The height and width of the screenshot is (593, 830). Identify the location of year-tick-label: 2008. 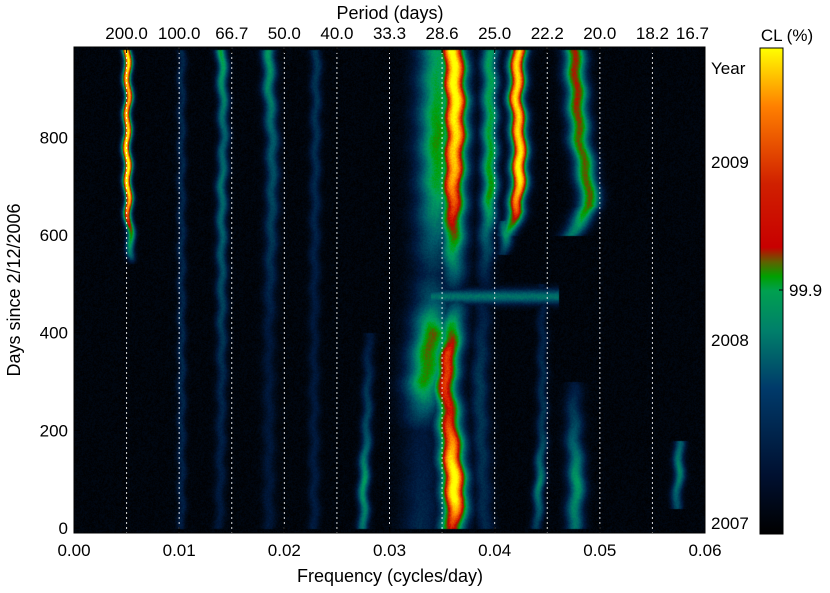
(730, 340).